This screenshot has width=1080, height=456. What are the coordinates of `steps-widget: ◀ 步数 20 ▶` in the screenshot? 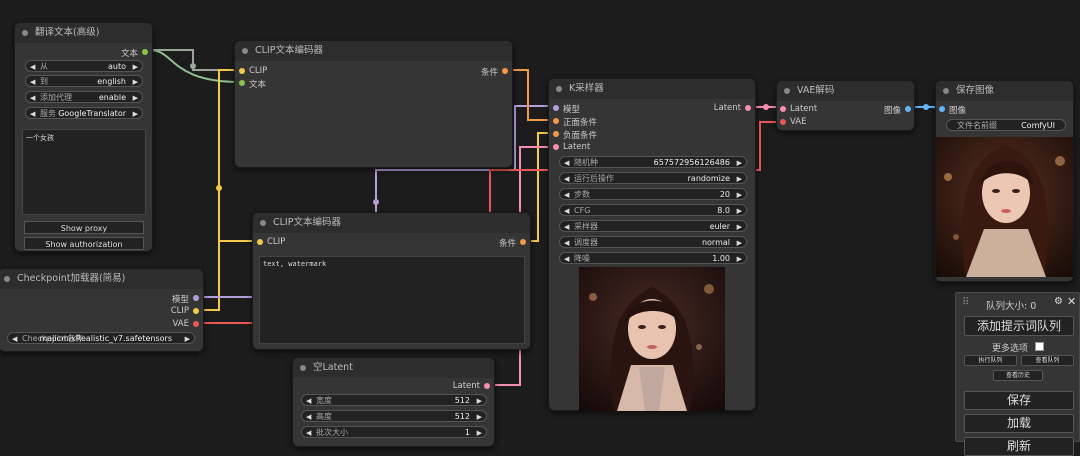 It's located at (653, 194).